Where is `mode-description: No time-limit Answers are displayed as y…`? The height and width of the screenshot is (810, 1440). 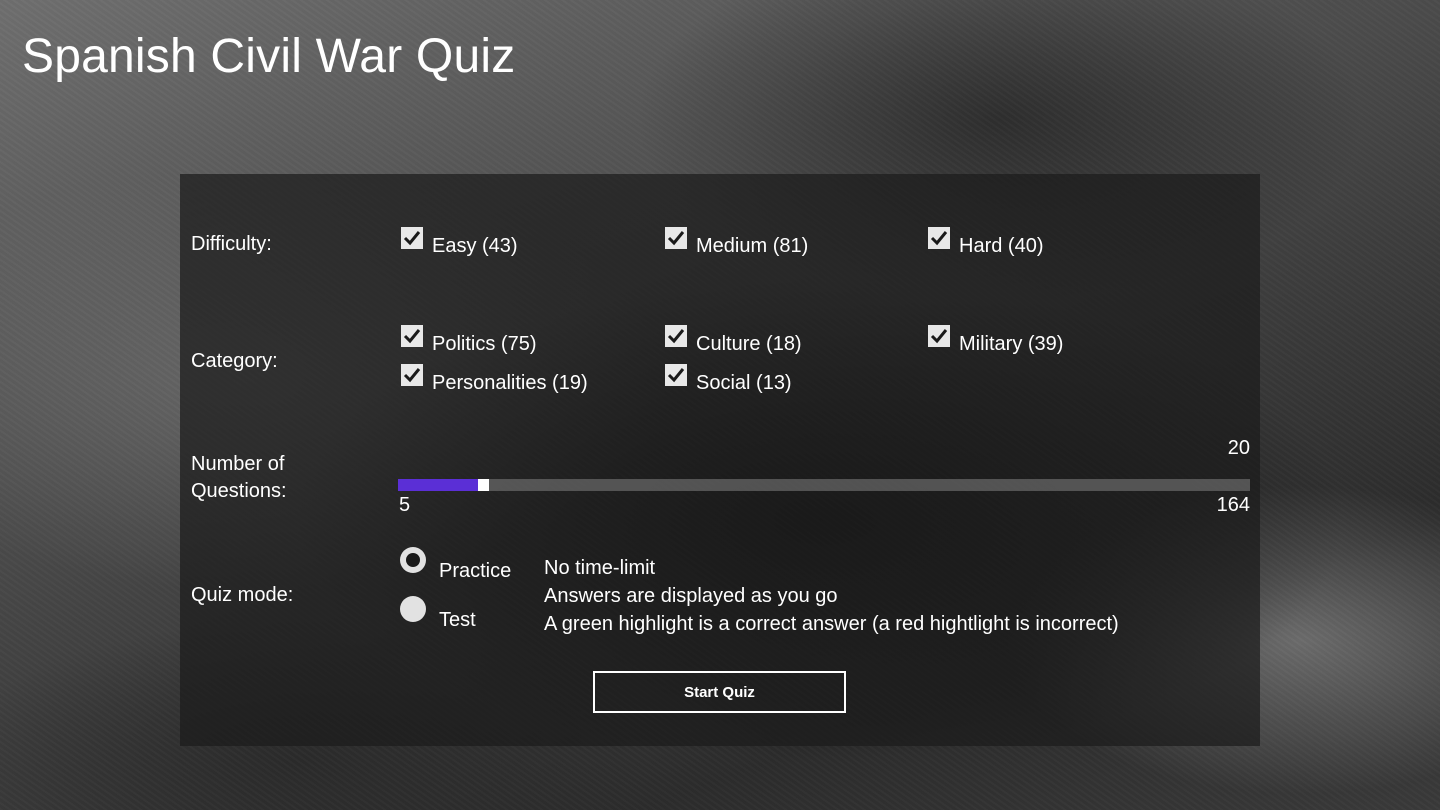
mode-description: No time-limit Answers are displayed as y… is located at coordinates (831, 596).